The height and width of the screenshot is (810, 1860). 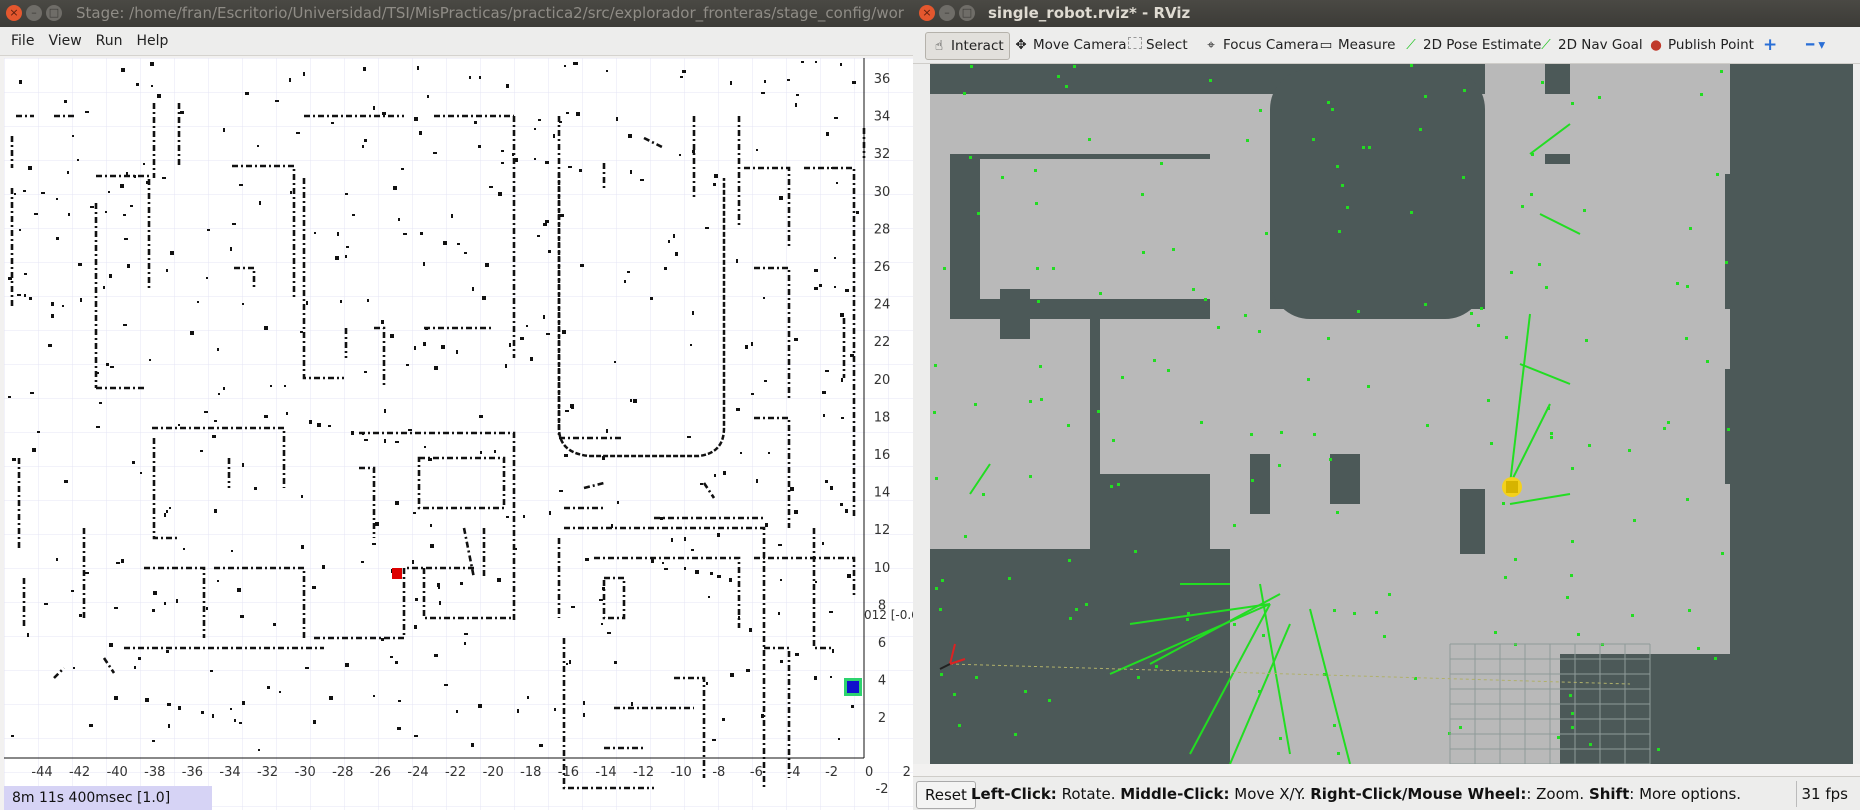 What do you see at coordinates (882, 380) in the screenshot?
I see `y-tick-label: 20` at bounding box center [882, 380].